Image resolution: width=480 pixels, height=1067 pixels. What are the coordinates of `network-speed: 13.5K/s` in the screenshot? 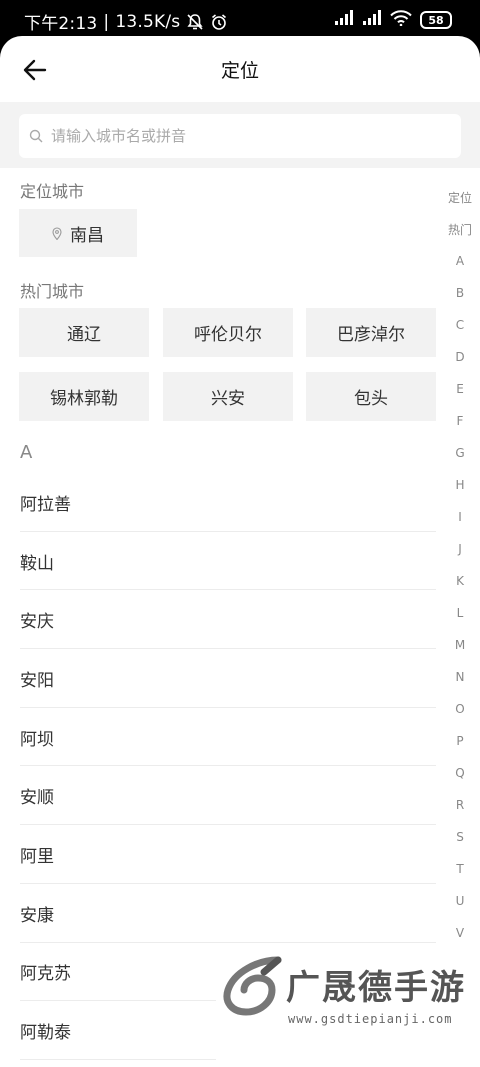 It's located at (148, 21).